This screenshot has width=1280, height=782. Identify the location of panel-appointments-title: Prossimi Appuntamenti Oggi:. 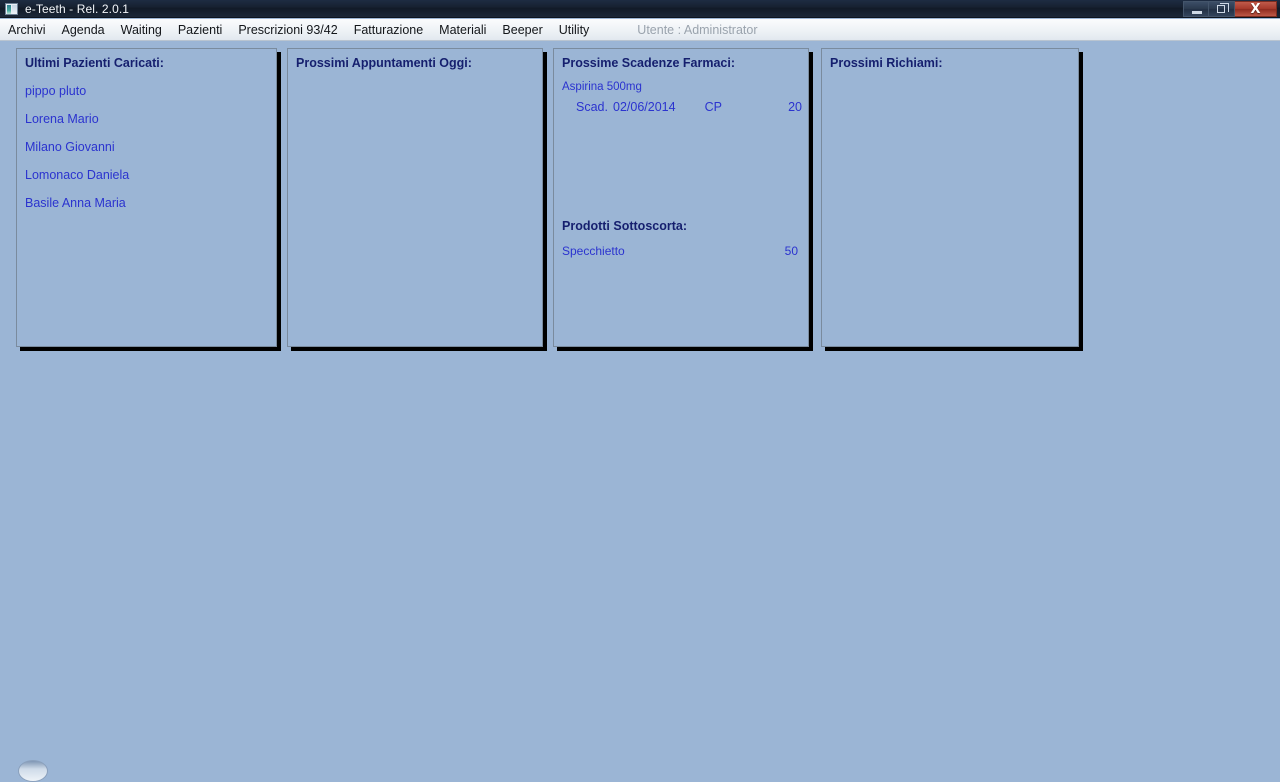
(384, 63).